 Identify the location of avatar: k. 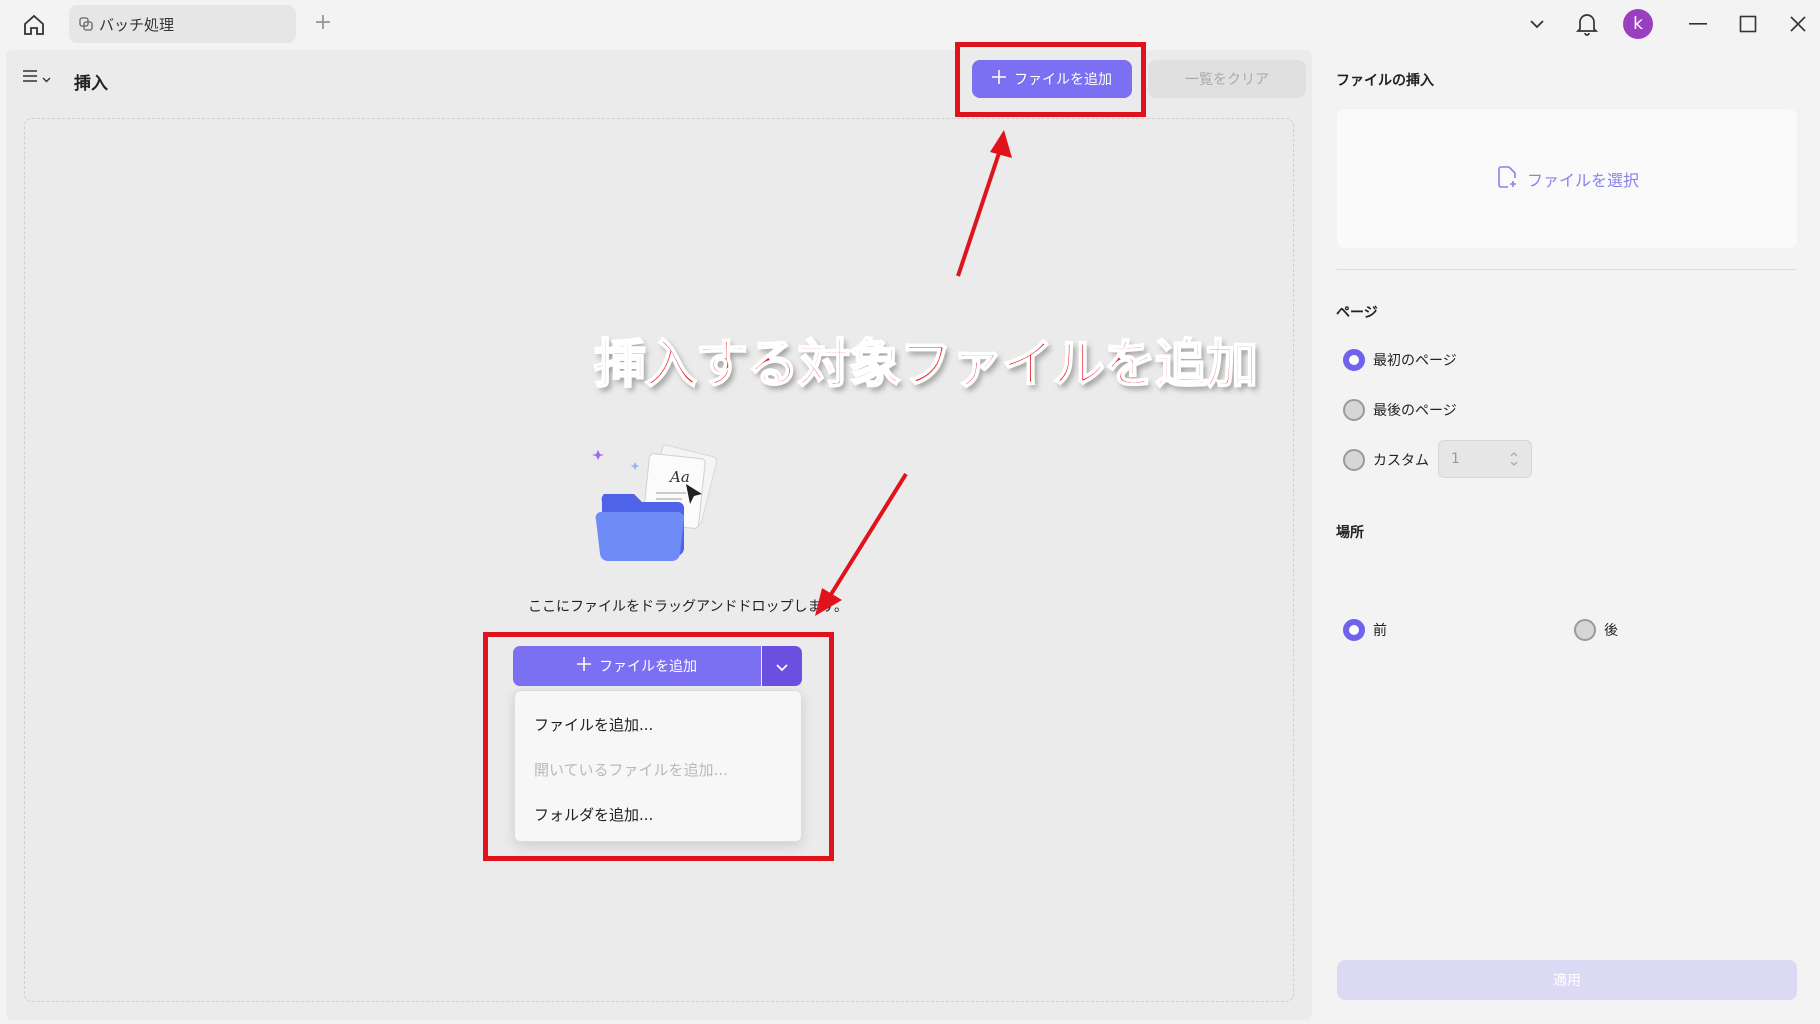
(1638, 24).